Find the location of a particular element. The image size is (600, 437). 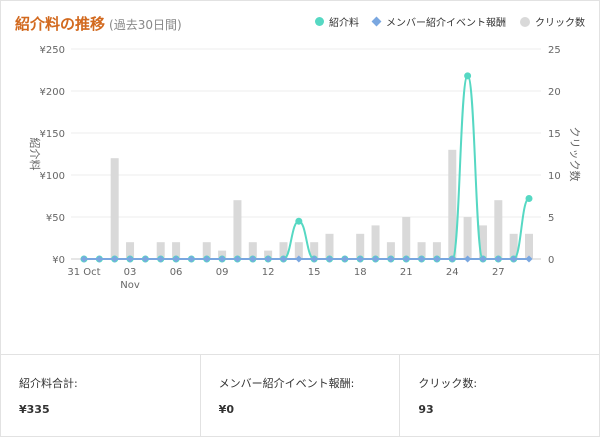

x-tick-label: 18 is located at coordinates (360, 272).